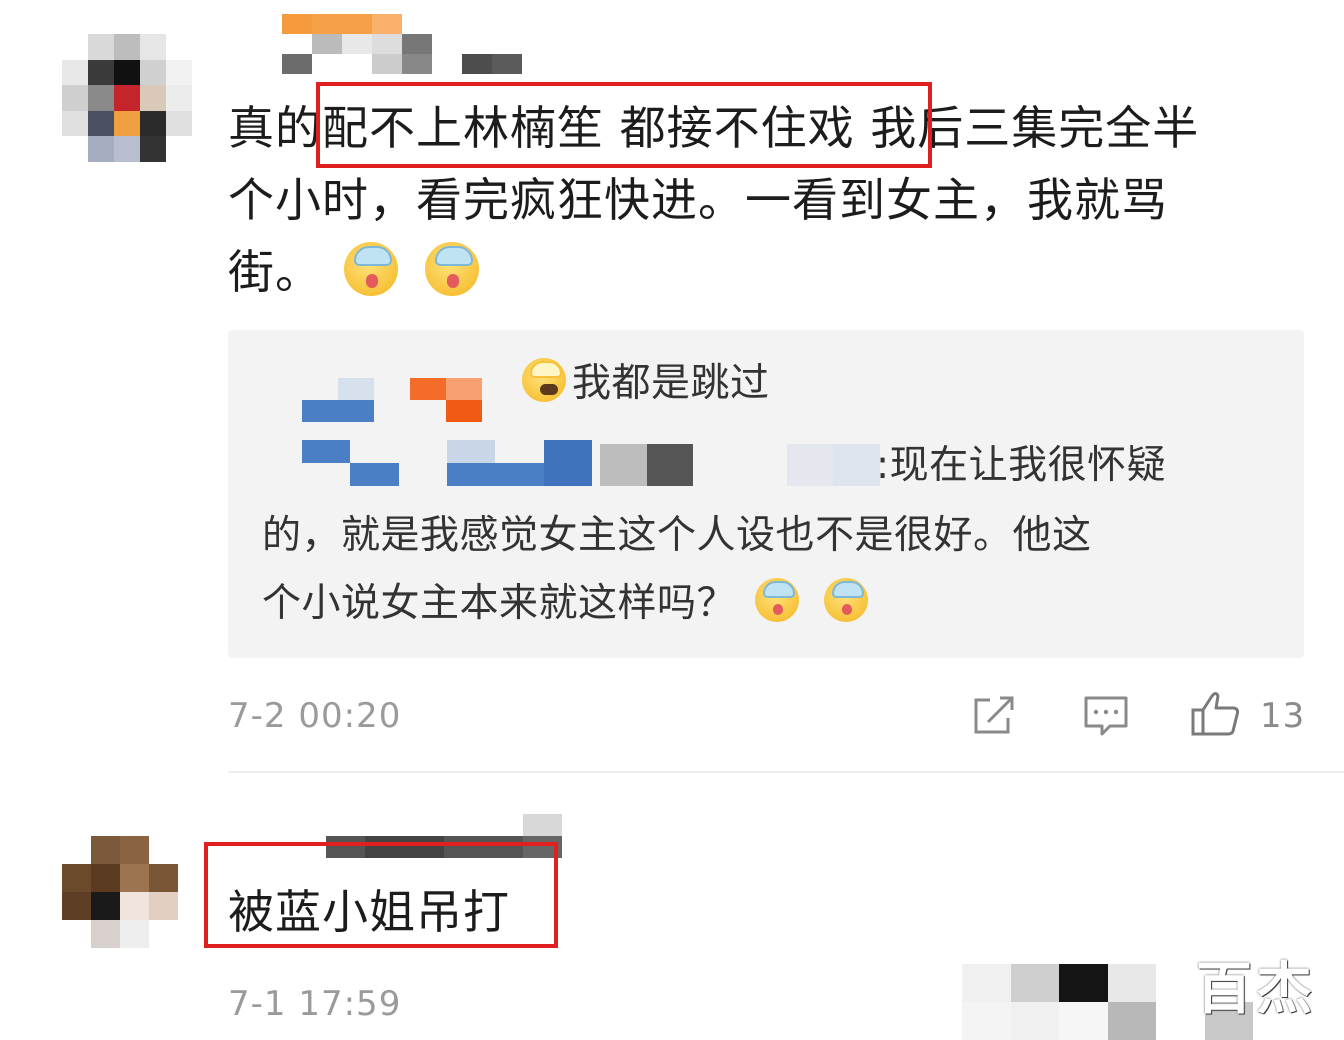 The image size is (1344, 1040). What do you see at coordinates (671, 383) in the screenshot?
I see `reply-text: 我都是跳过` at bounding box center [671, 383].